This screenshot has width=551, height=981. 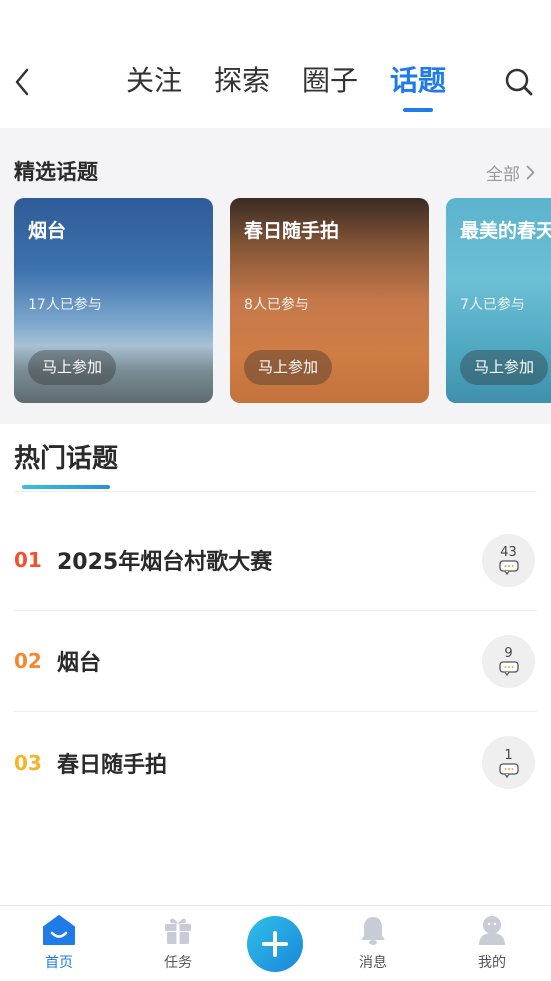 I want to click on view-all-label: 全部, so click(x=503, y=175).